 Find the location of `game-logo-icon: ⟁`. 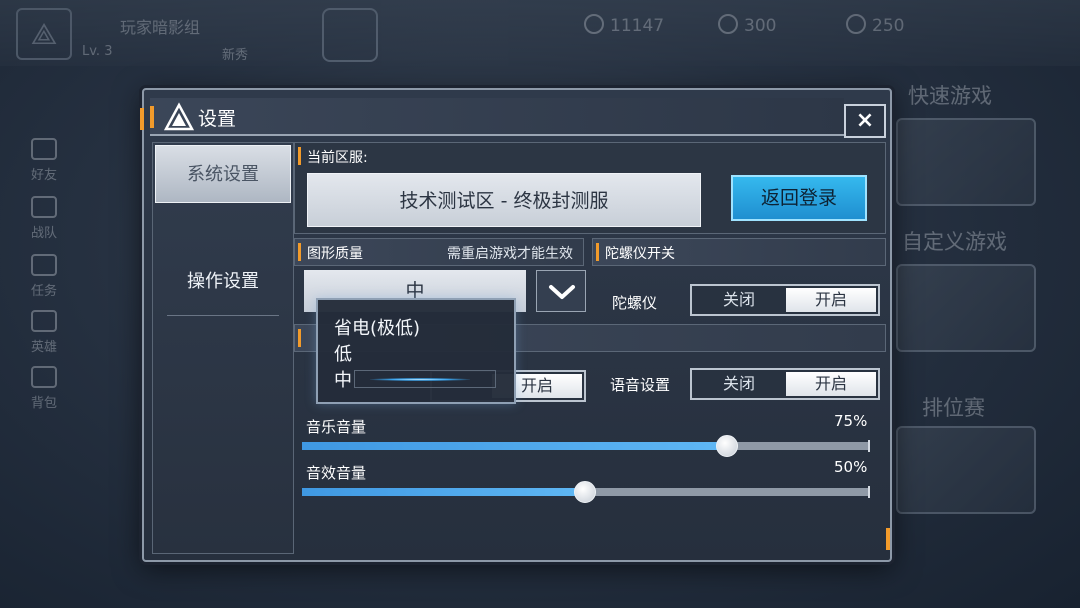

game-logo-icon: ⟁ is located at coordinates (44, 34).